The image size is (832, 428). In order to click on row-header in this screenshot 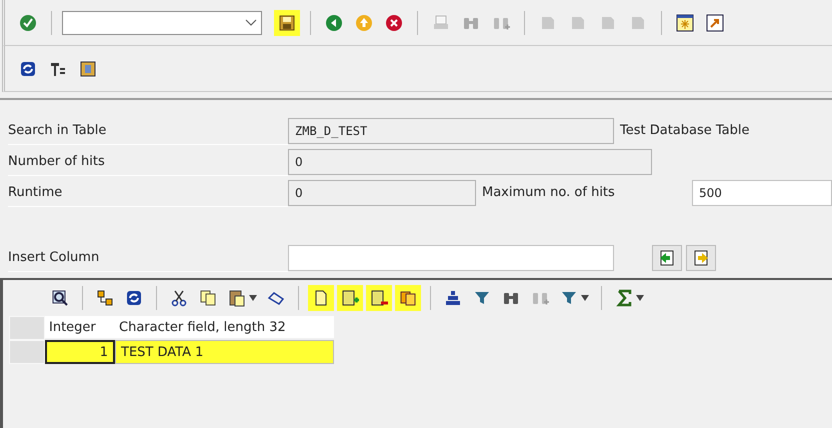, I will do `click(27, 328)`.